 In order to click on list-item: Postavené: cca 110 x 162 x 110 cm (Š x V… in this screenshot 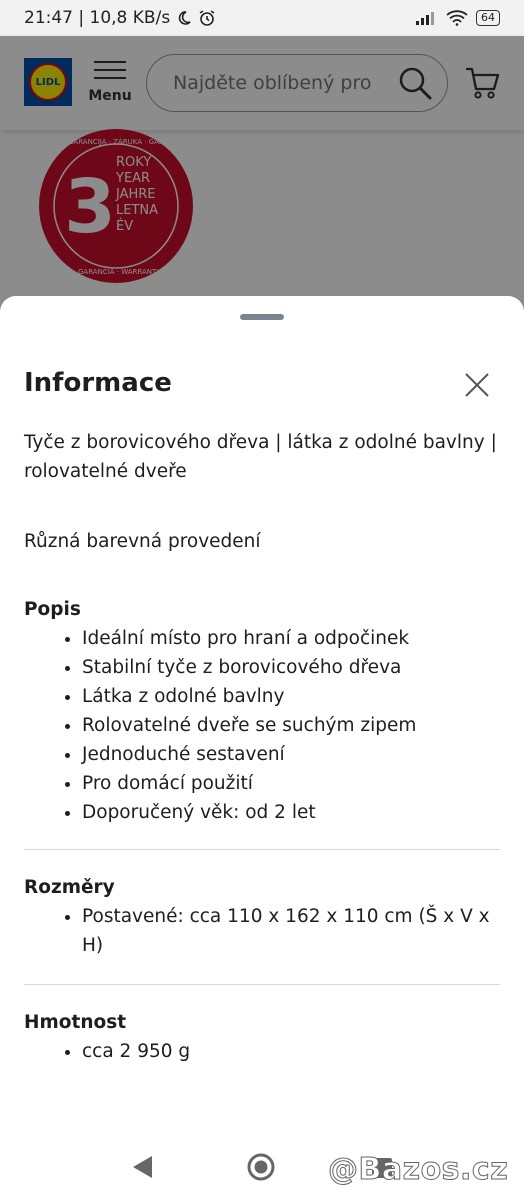, I will do `click(291, 931)`.